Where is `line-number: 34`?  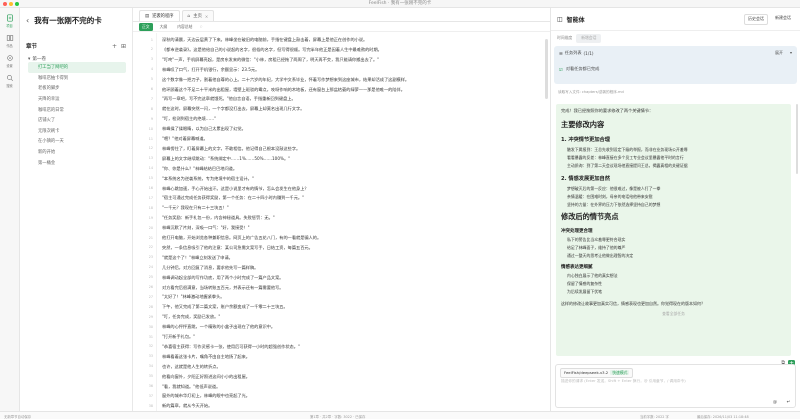 line-number: 34 is located at coordinates (150, 366).